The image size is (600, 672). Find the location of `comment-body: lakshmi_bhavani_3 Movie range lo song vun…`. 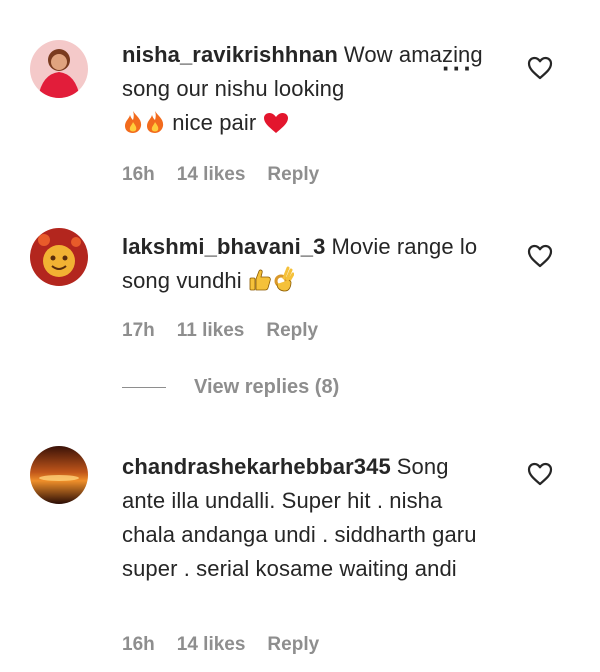

comment-body: lakshmi_bhavani_3 Movie range lo song vun… is located at coordinates (307, 266).